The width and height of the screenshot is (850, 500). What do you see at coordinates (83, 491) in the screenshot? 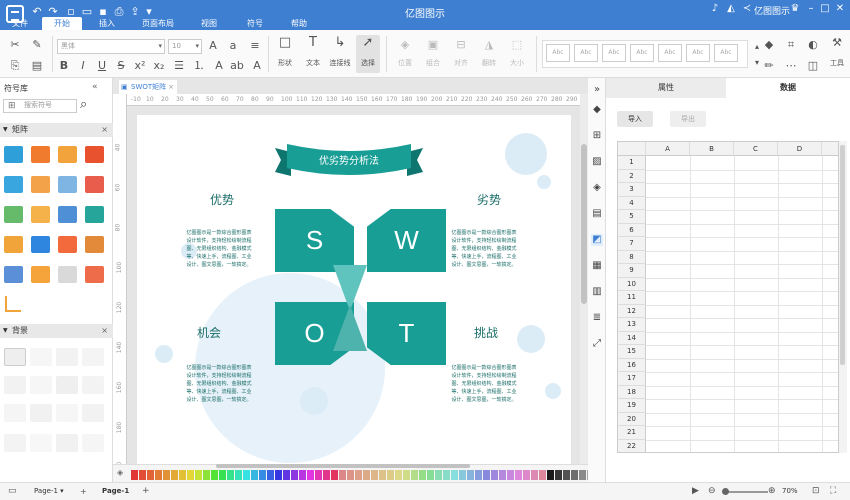
I see `add-page-icon: +` at bounding box center [83, 491].